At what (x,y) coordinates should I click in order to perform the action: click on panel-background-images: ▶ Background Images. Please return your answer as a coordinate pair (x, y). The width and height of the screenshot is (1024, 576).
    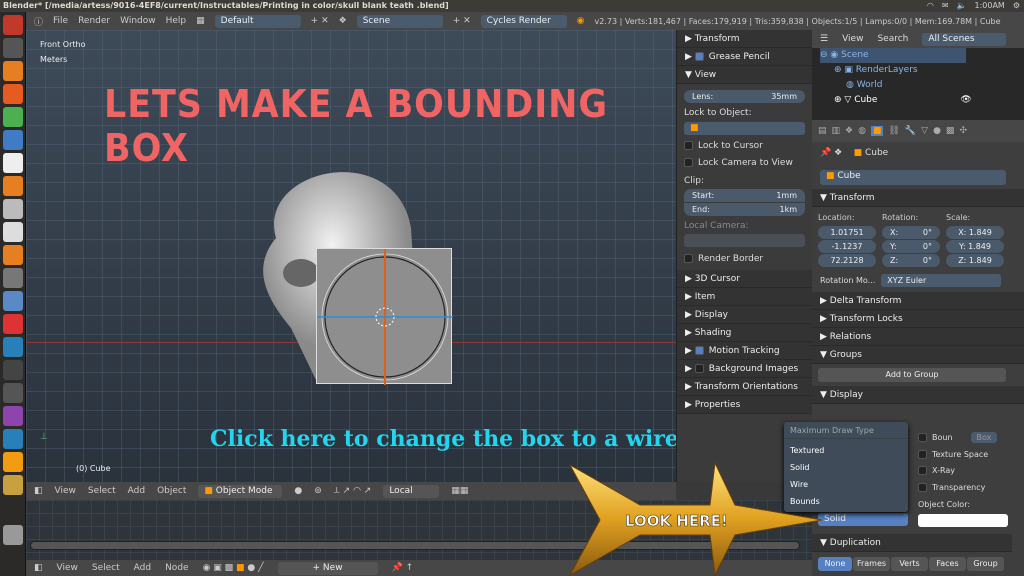
    Looking at the image, I should click on (744, 369).